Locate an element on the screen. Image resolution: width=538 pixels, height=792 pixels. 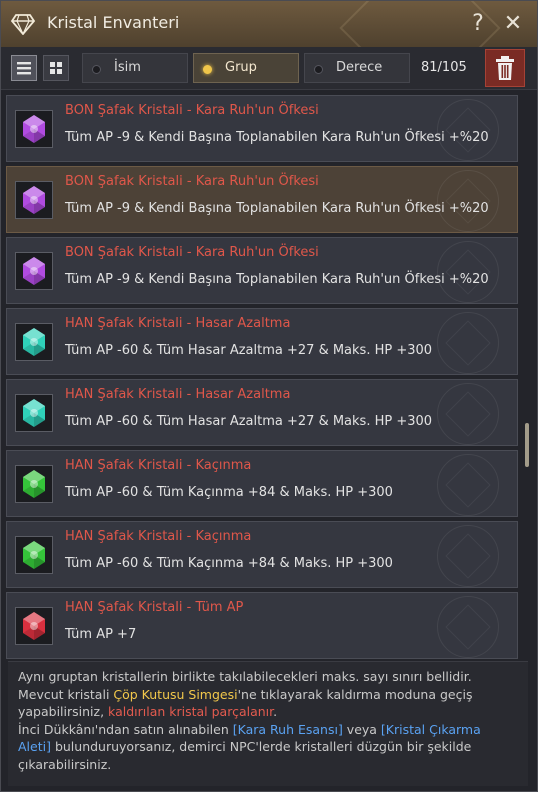
item-link-black-spirit-essence: [Kara Ruh Esansı] is located at coordinates (288, 729).